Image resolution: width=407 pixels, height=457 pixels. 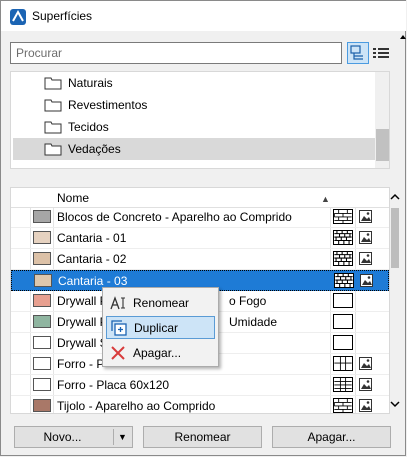 I want to click on row-name: Cantaria - 01, so click(x=92, y=238).